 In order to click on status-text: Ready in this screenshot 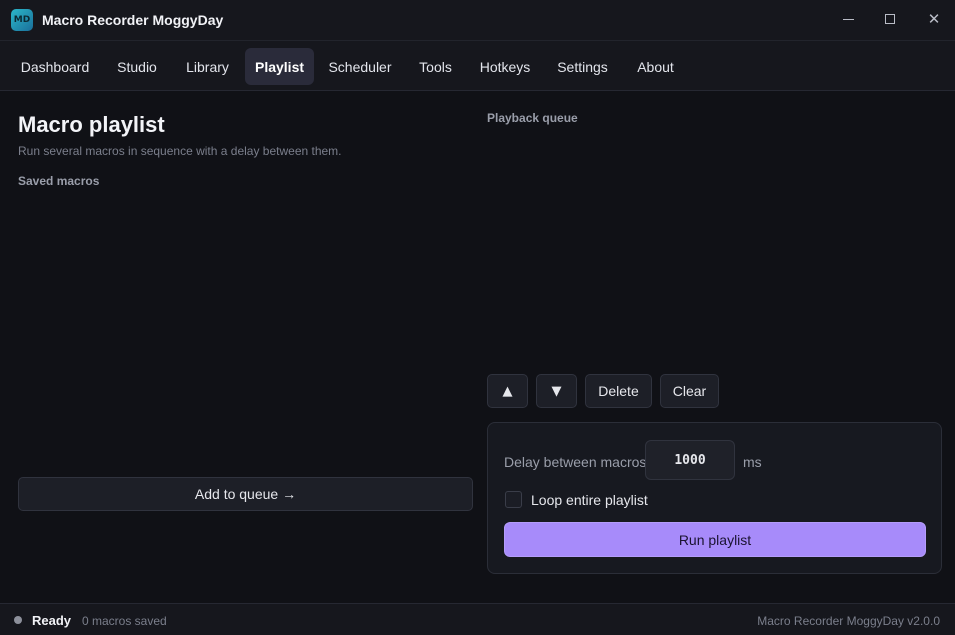, I will do `click(52, 620)`.